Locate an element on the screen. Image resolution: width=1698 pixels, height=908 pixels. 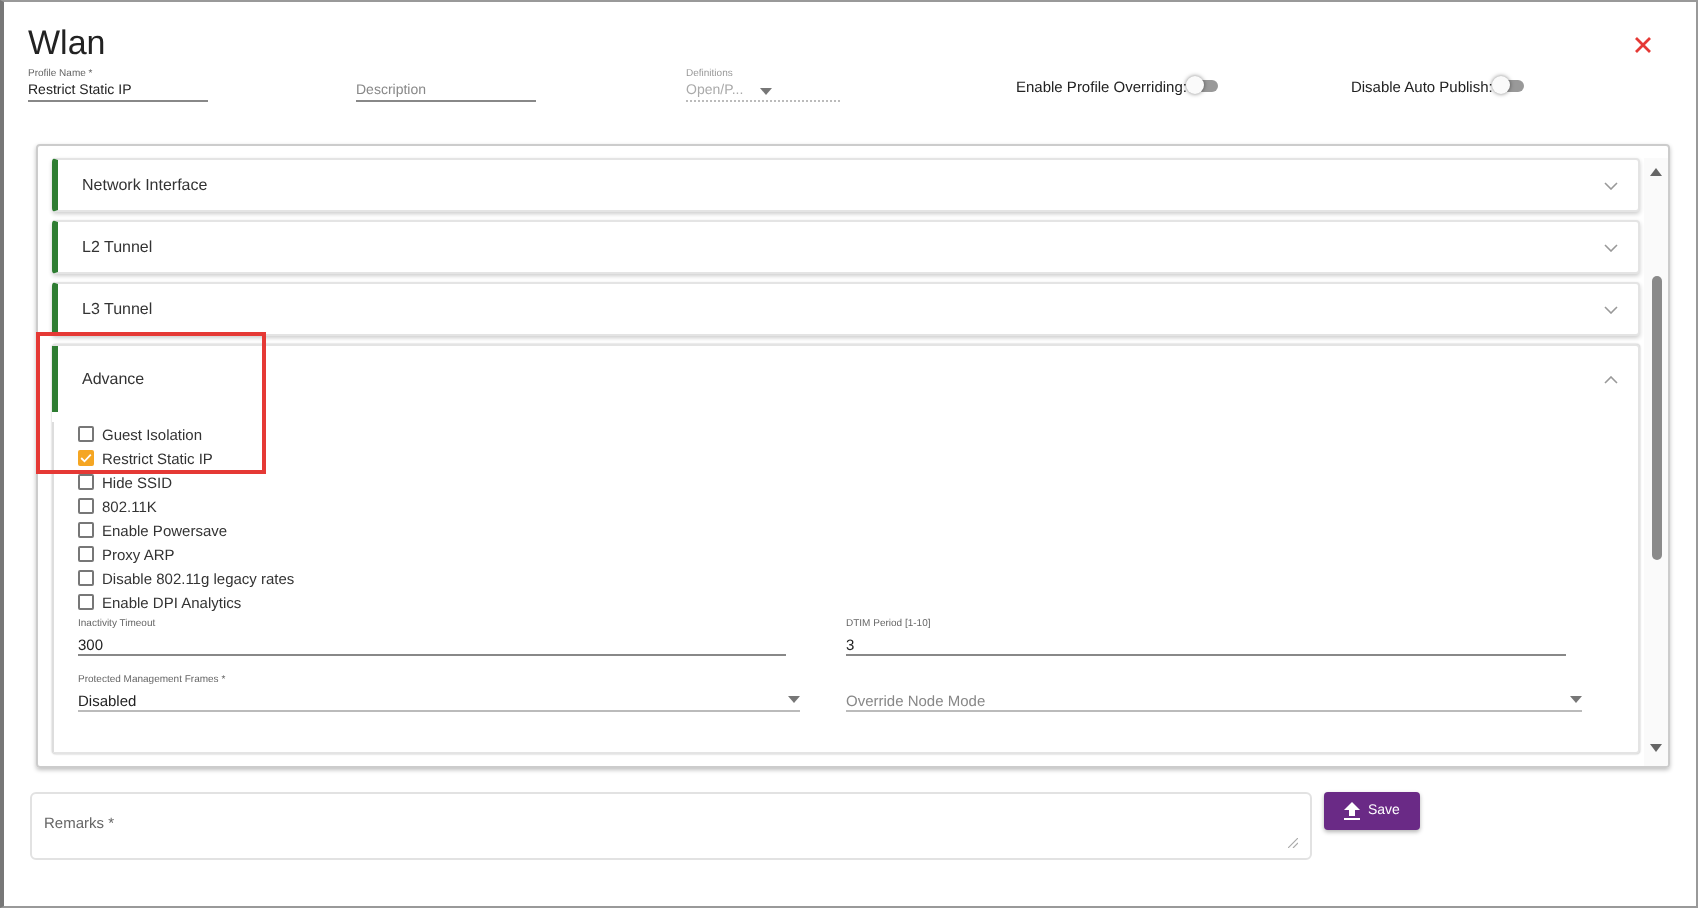
upload-icon is located at coordinates (1352, 811).